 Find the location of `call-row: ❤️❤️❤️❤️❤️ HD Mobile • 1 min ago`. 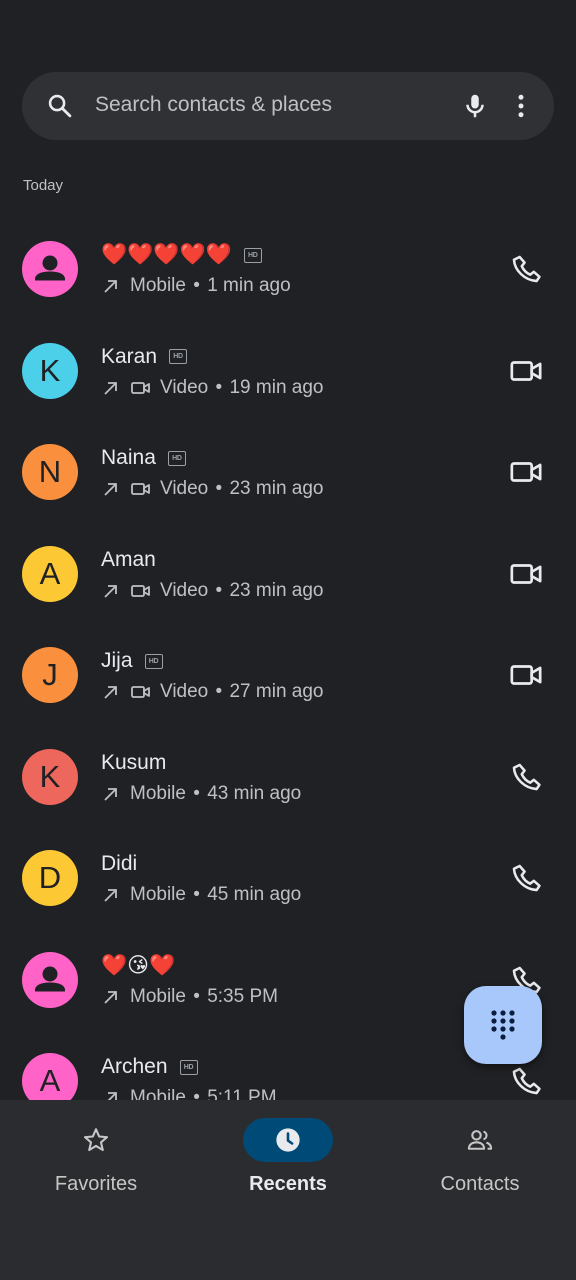

call-row: ❤️❤️❤️❤️❤️ HD Mobile • 1 min ago is located at coordinates (288, 269).